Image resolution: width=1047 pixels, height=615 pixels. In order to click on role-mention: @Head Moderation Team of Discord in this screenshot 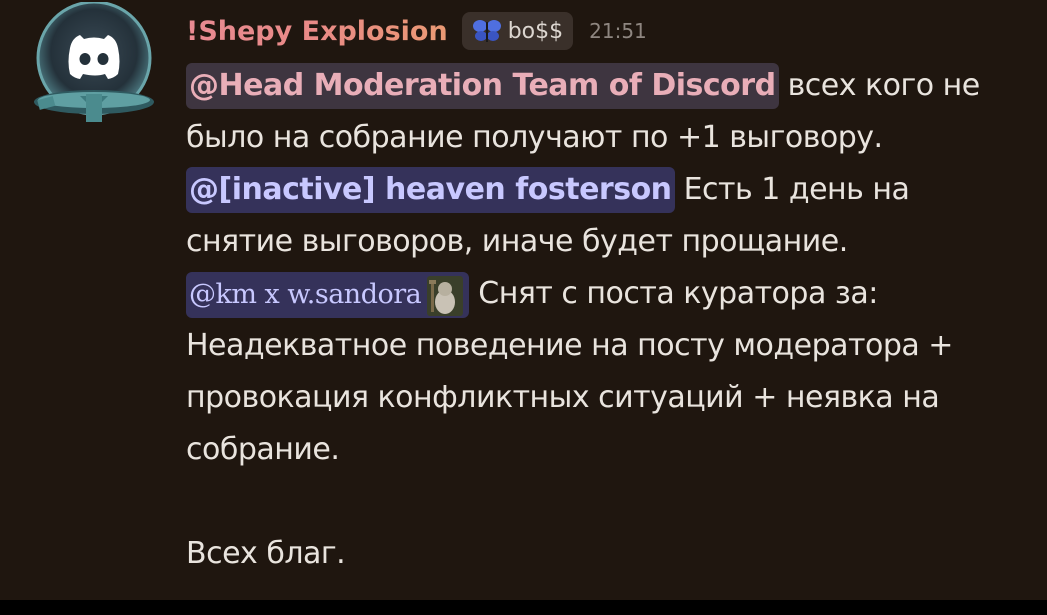, I will do `click(482, 86)`.